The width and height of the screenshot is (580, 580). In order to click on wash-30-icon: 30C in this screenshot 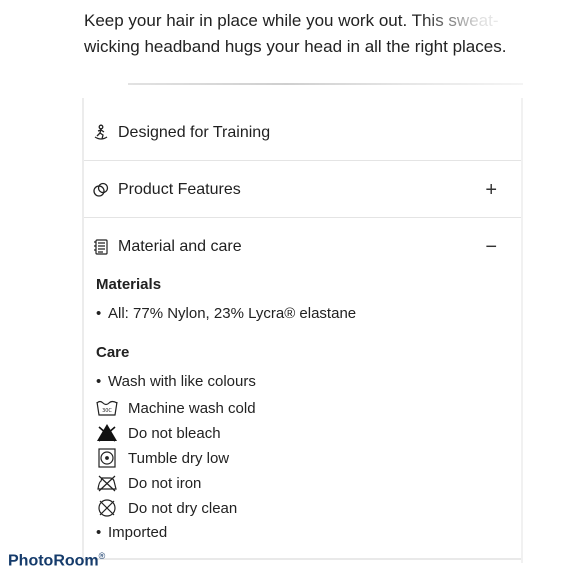, I will do `click(107, 408)`.